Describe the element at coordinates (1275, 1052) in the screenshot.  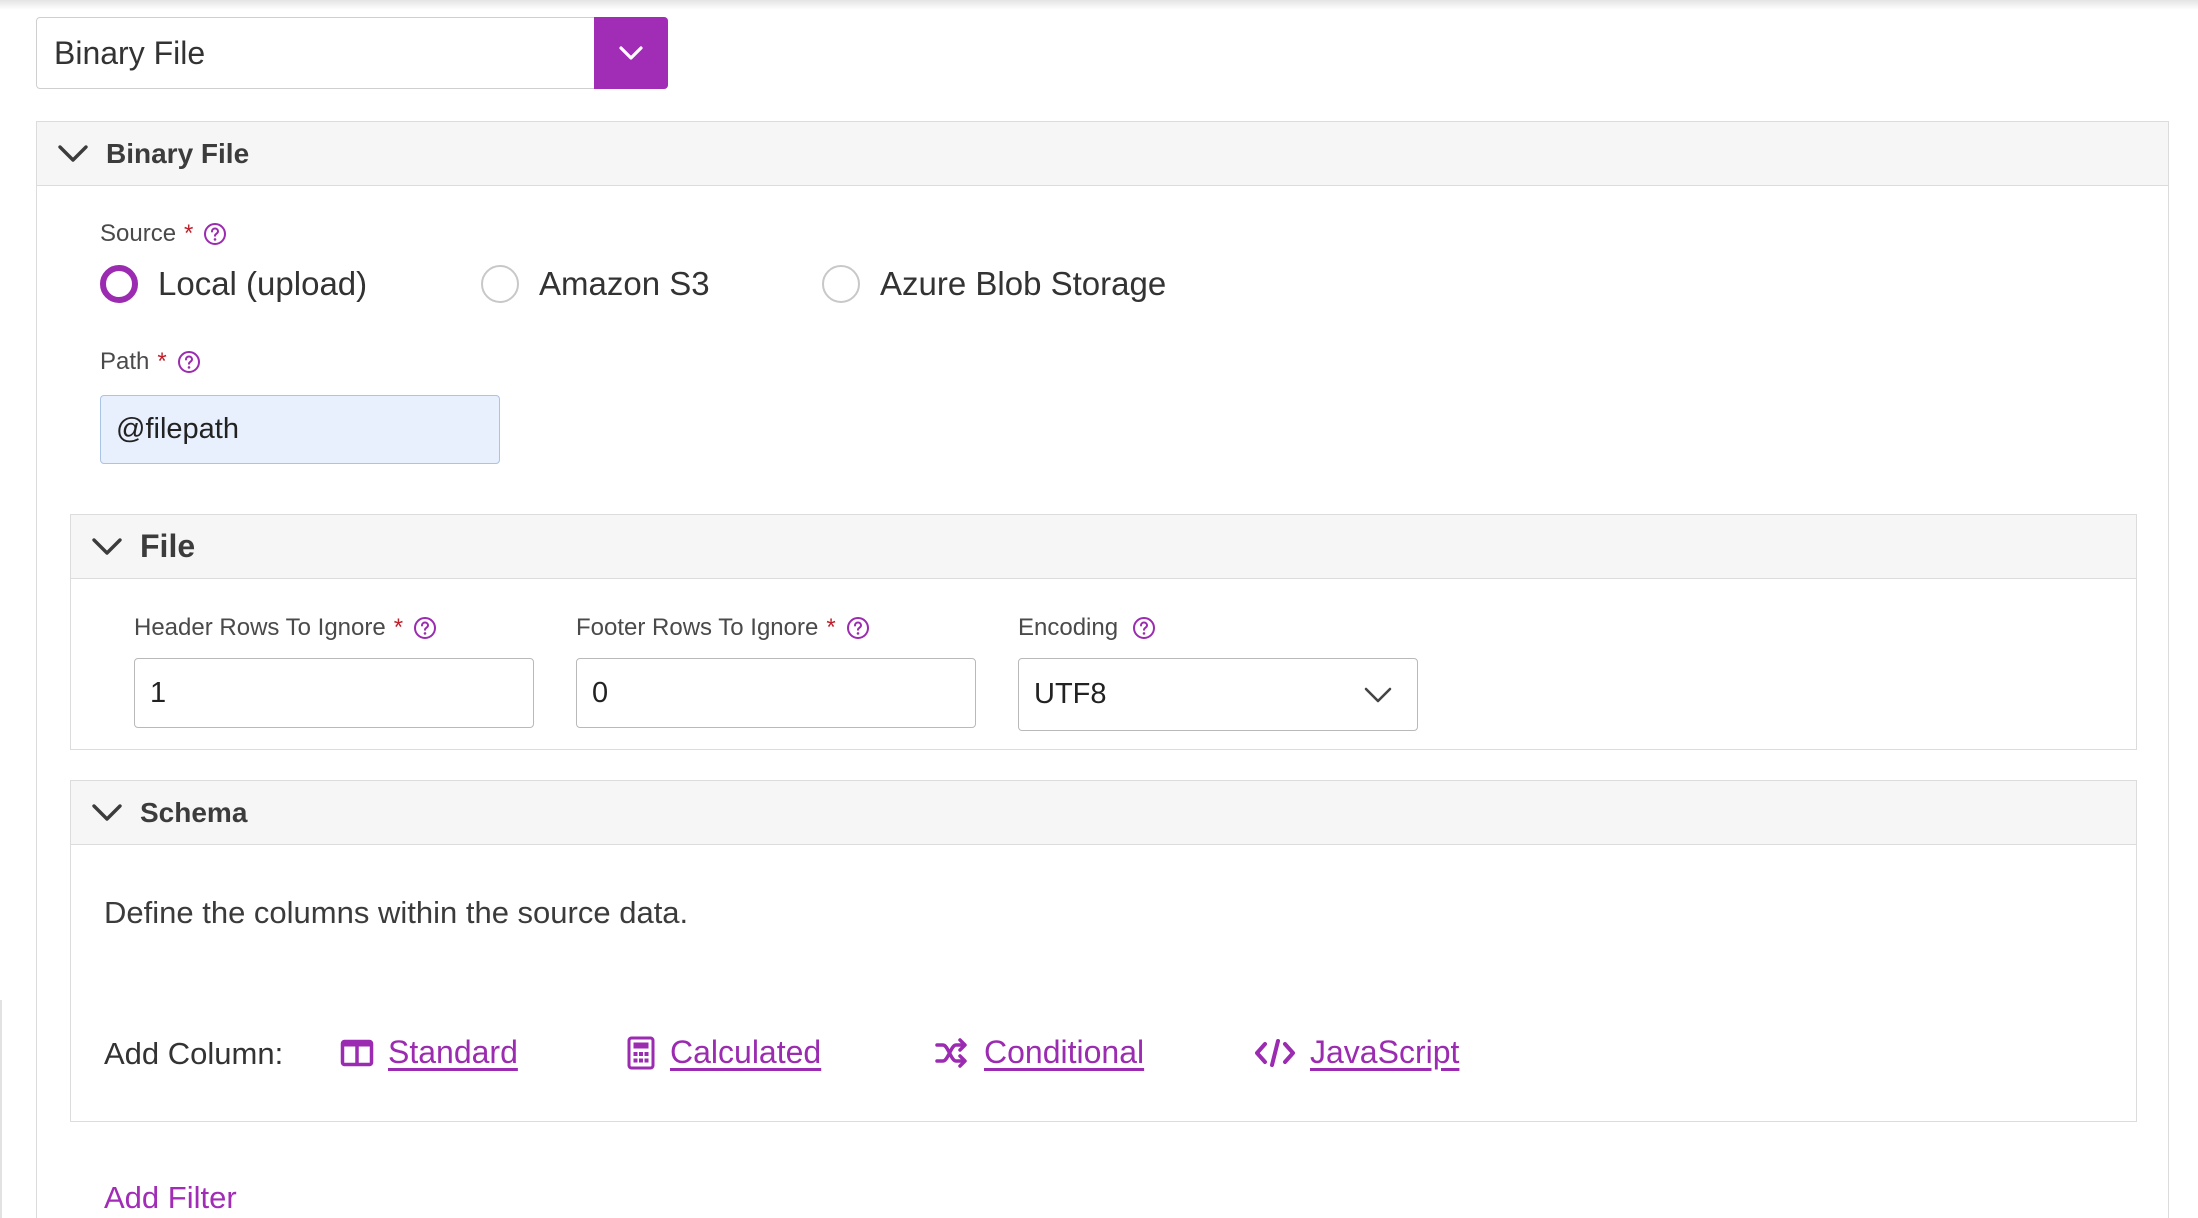
I see `code-icon` at that location.